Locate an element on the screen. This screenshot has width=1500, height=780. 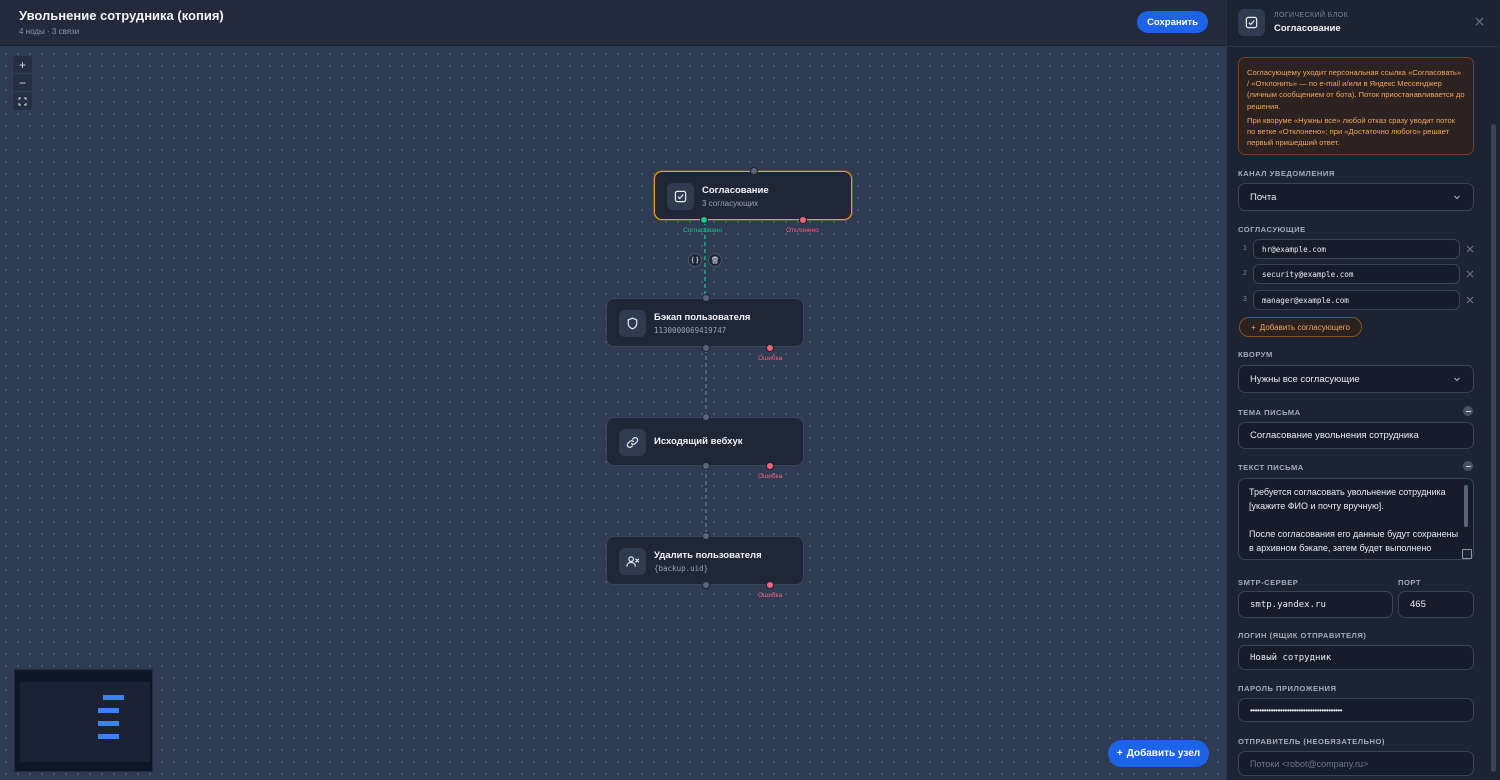
approver-number: 3 is located at coordinates (1245, 299).